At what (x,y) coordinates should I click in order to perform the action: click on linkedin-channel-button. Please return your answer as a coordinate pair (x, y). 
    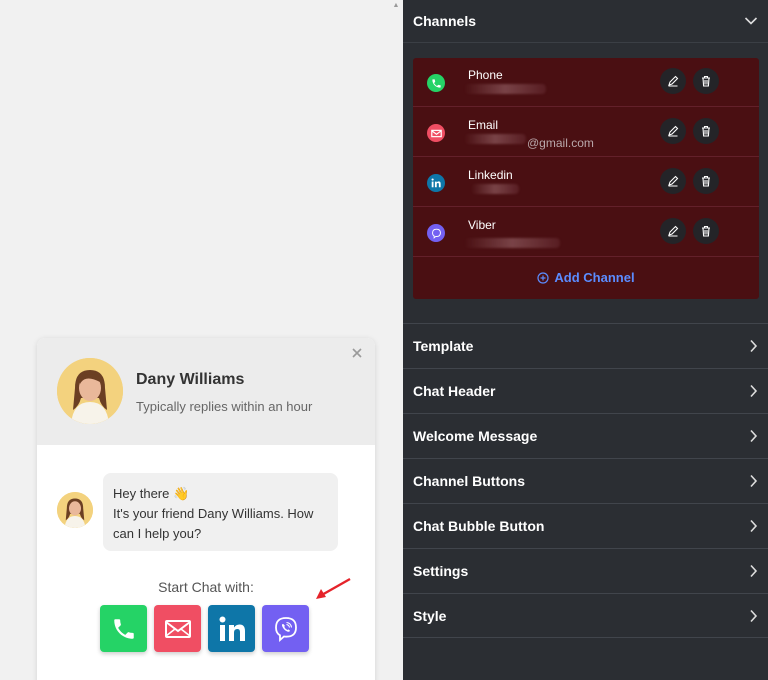
    Looking at the image, I should click on (231, 628).